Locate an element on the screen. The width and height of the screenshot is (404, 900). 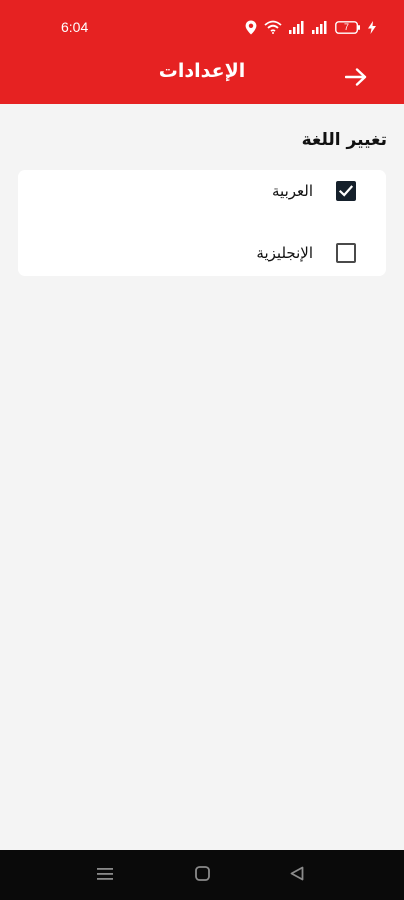
recent-apps-button is located at coordinates (105, 875).